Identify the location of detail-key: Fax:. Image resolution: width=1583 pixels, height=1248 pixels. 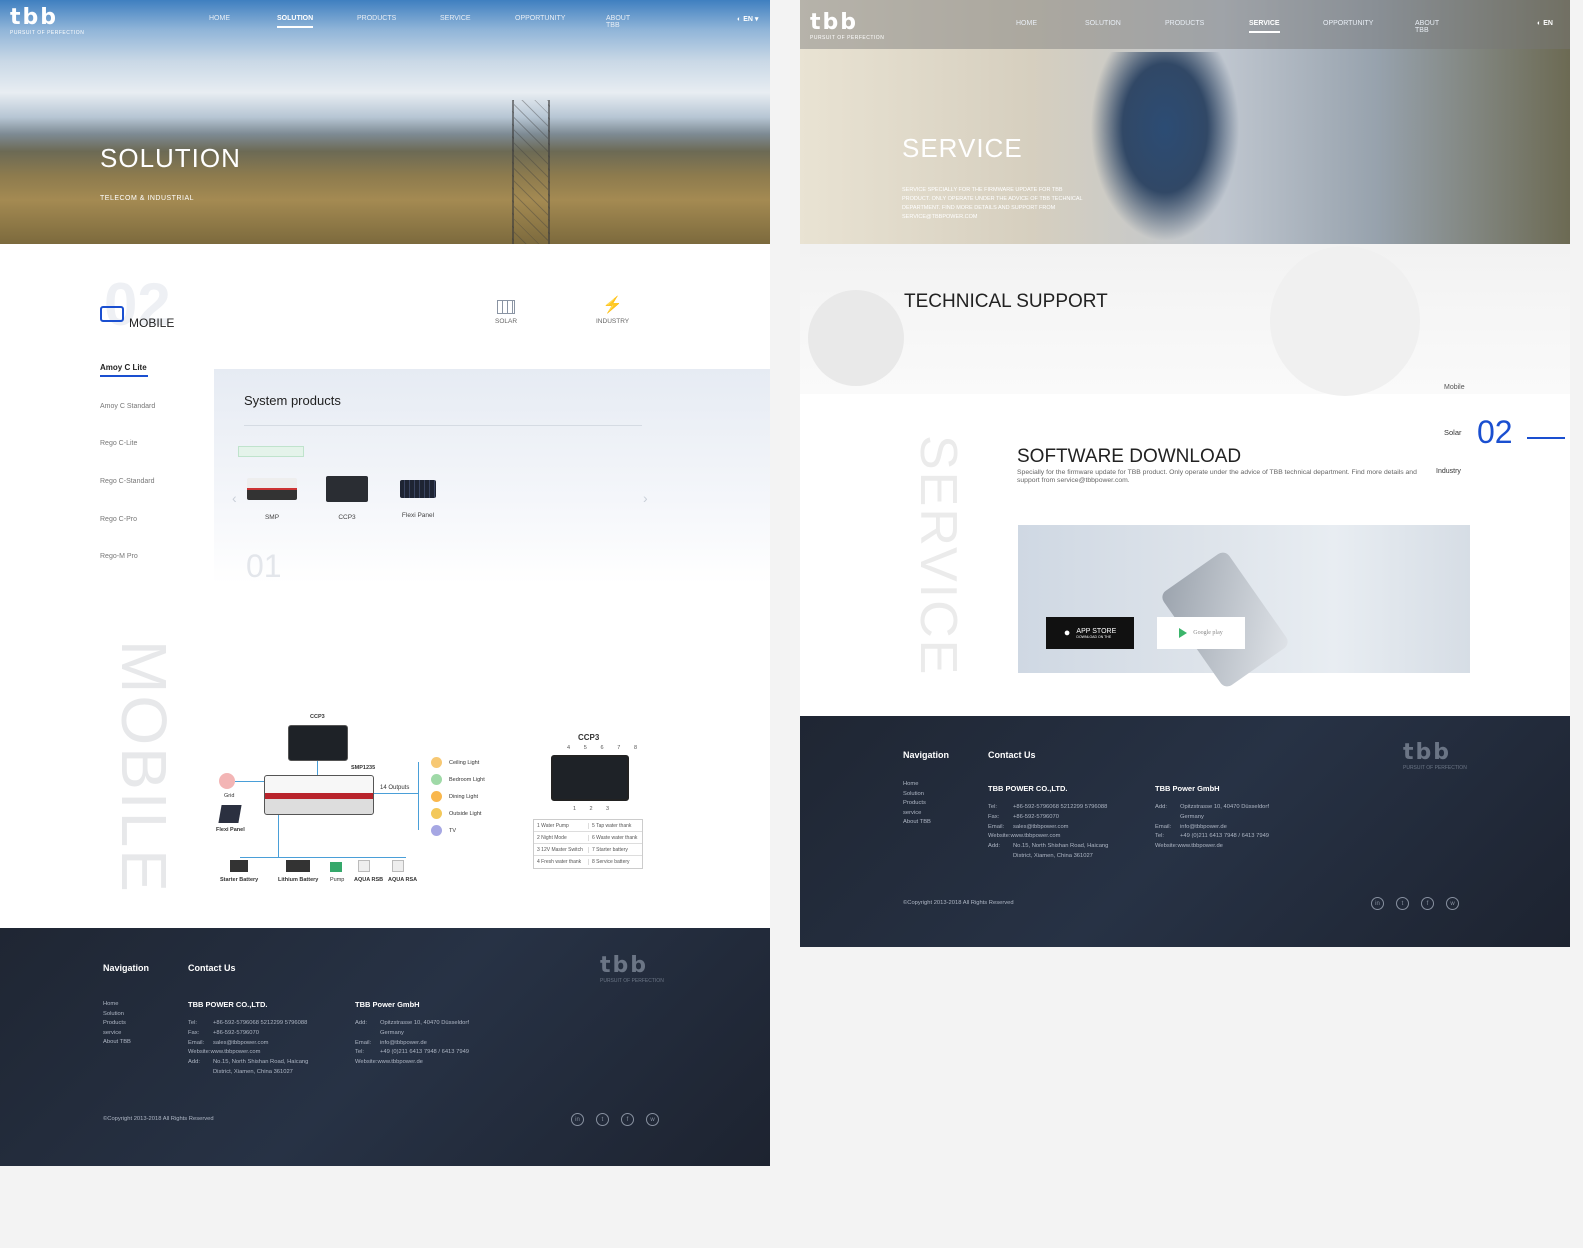
(194, 1032).